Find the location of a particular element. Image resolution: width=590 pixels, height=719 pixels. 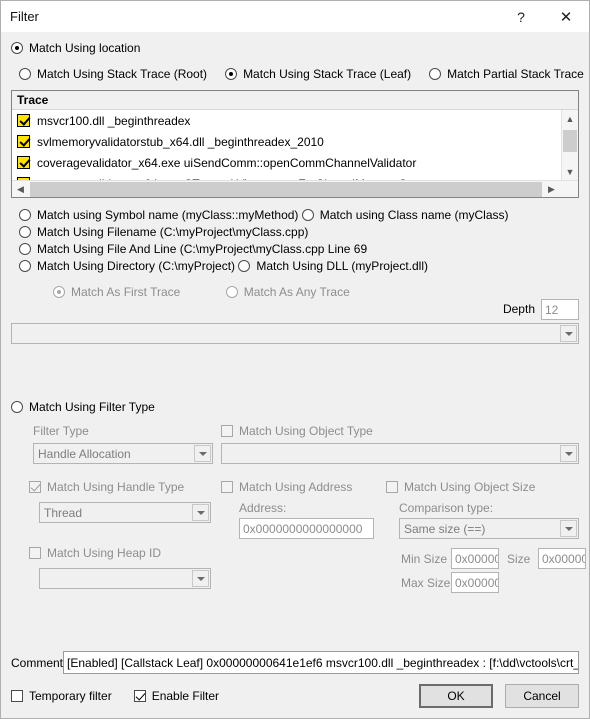

match-using-location-row: Match Using location is located at coordinates (295, 49).